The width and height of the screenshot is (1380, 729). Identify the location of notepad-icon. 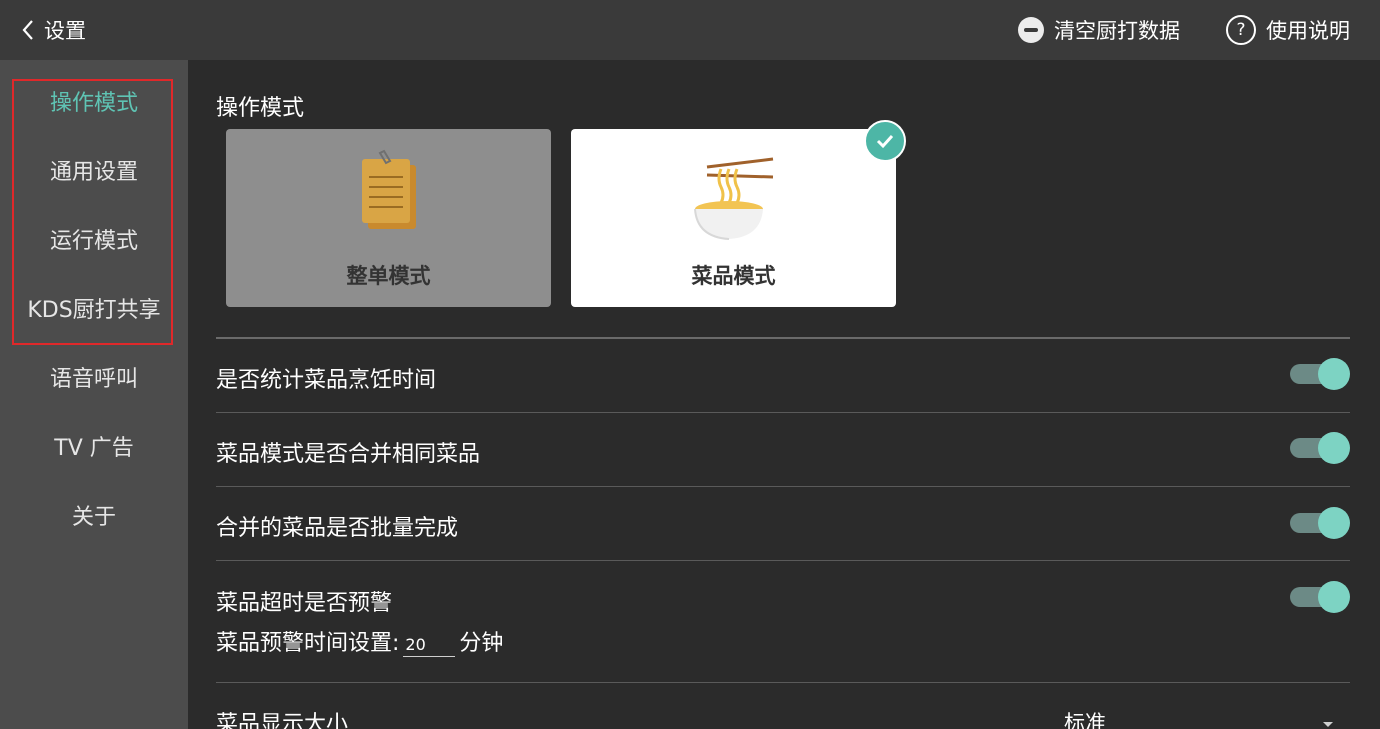
(389, 189).